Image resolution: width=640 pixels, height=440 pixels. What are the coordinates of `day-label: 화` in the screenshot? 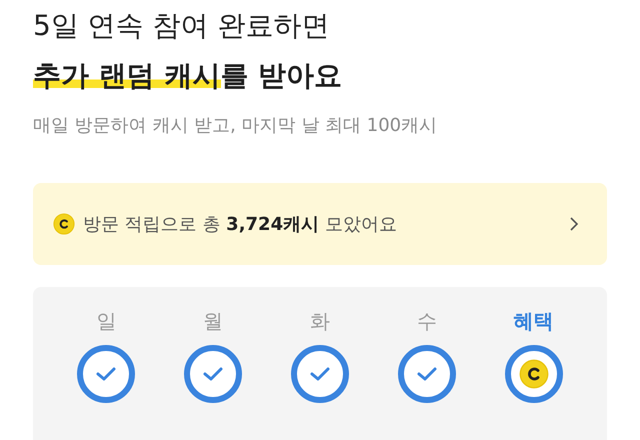 It's located at (320, 321).